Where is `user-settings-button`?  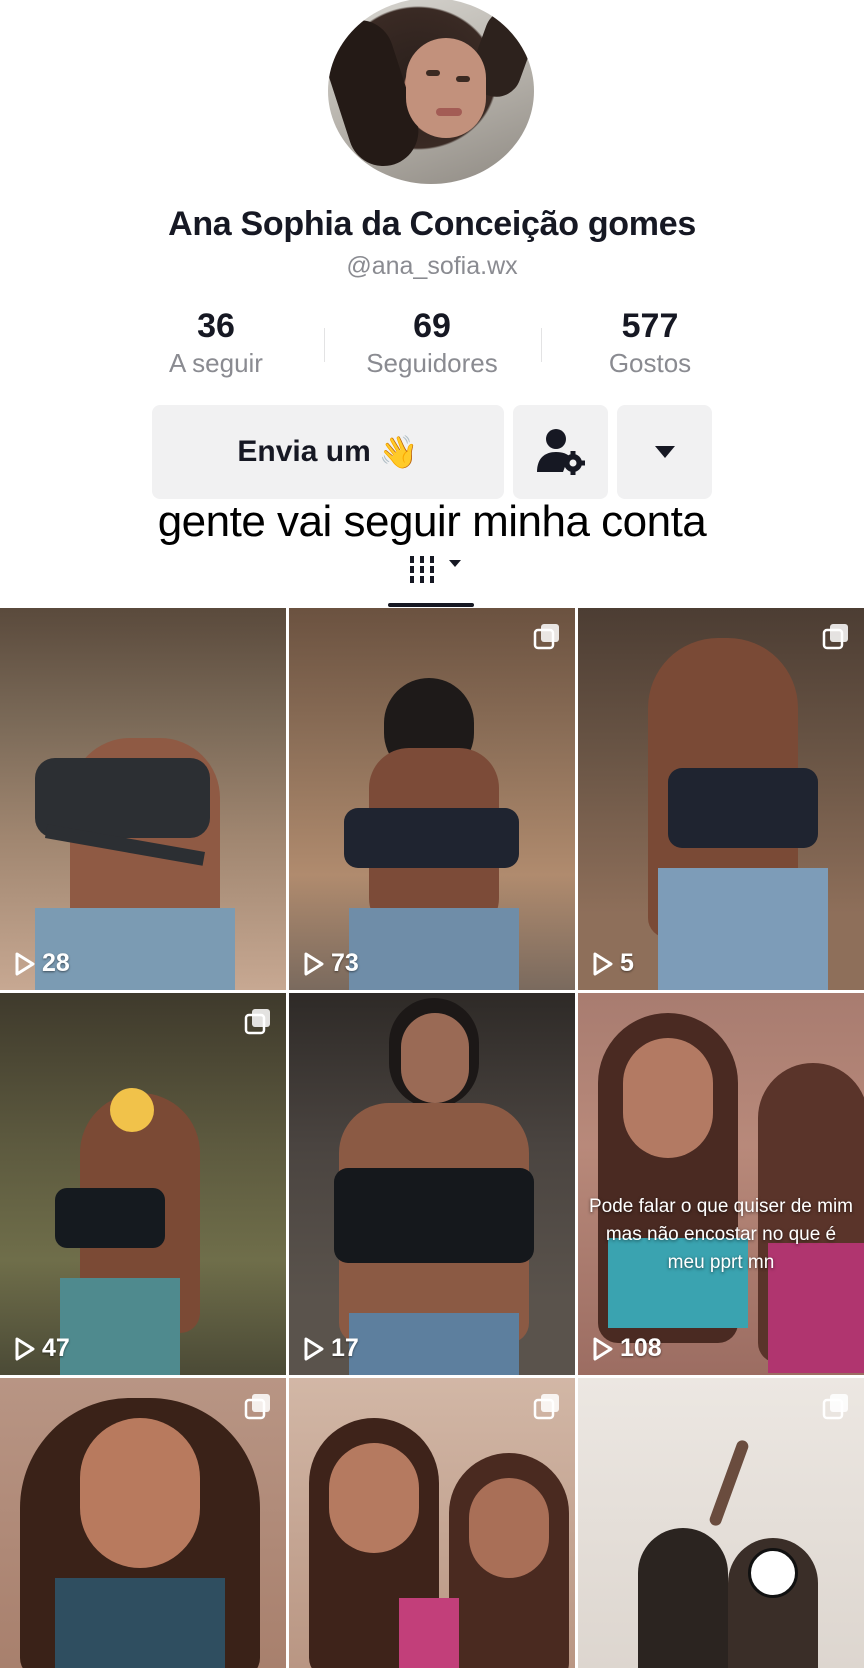 user-settings-button is located at coordinates (560, 452).